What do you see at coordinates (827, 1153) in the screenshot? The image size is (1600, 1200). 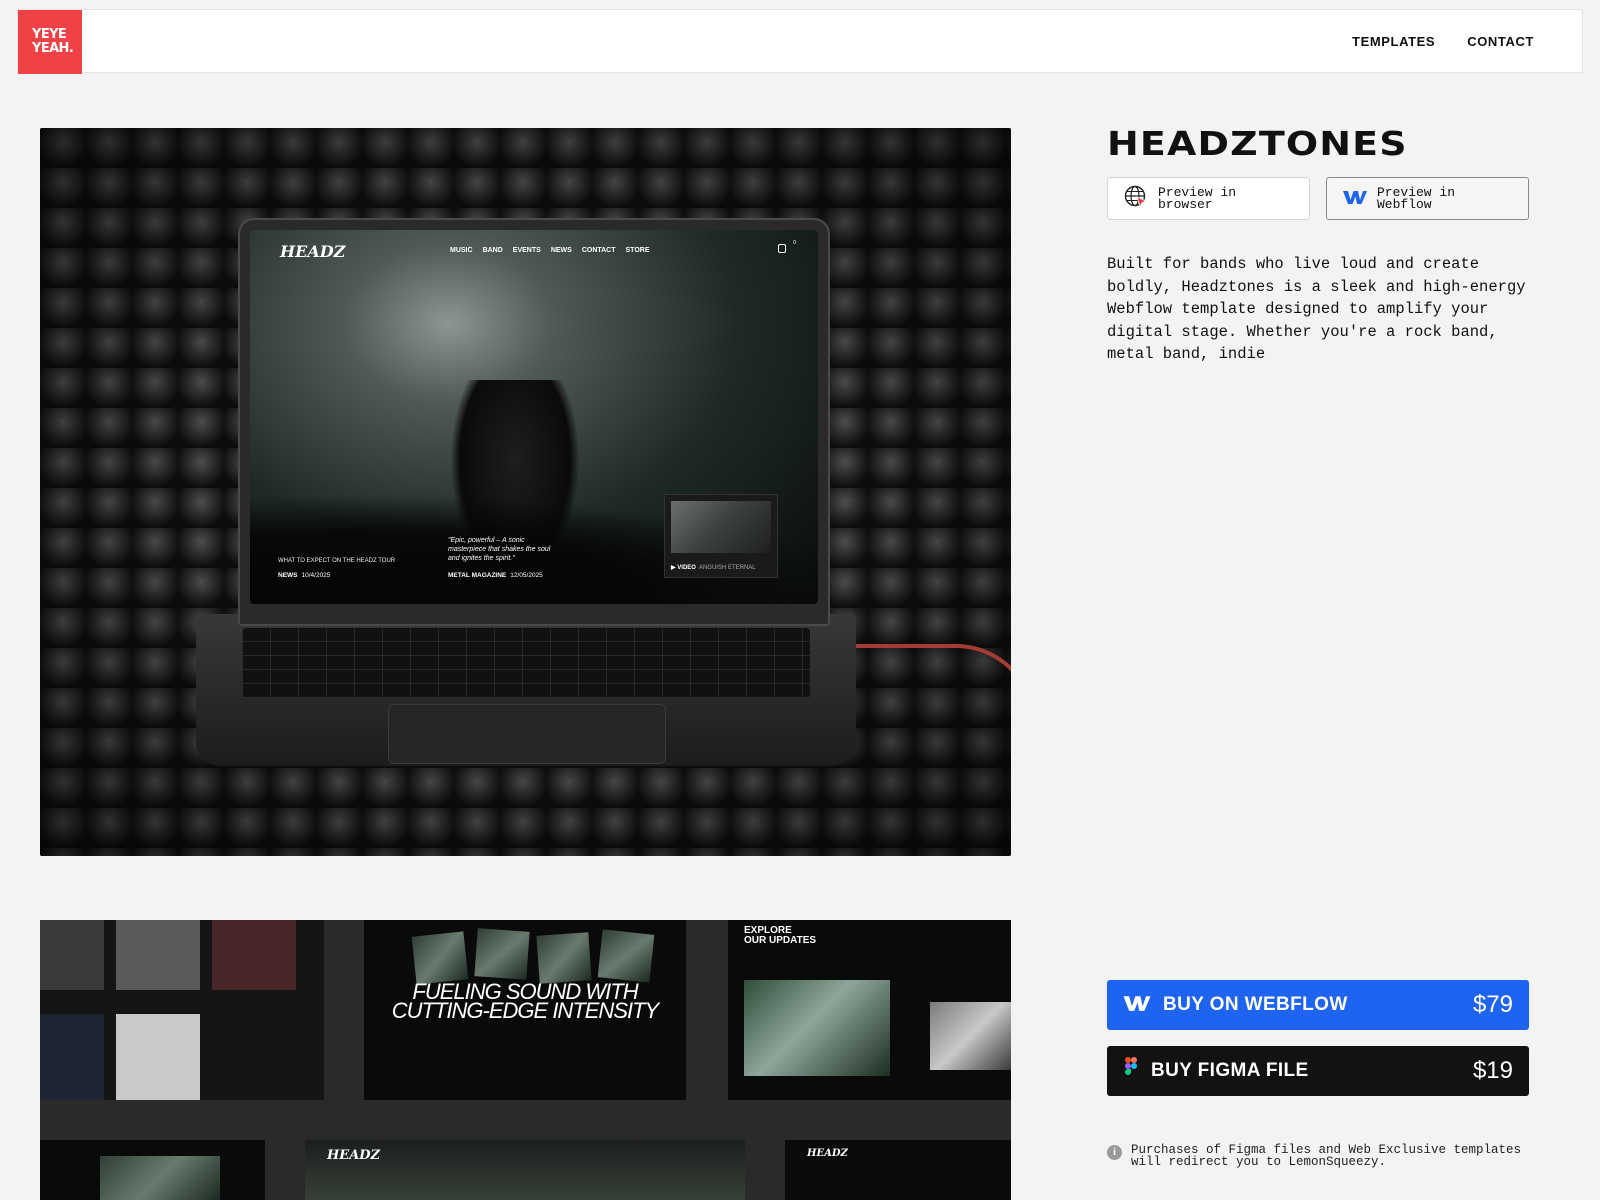 I see `preview-site-logo-small: HEADZ` at bounding box center [827, 1153].